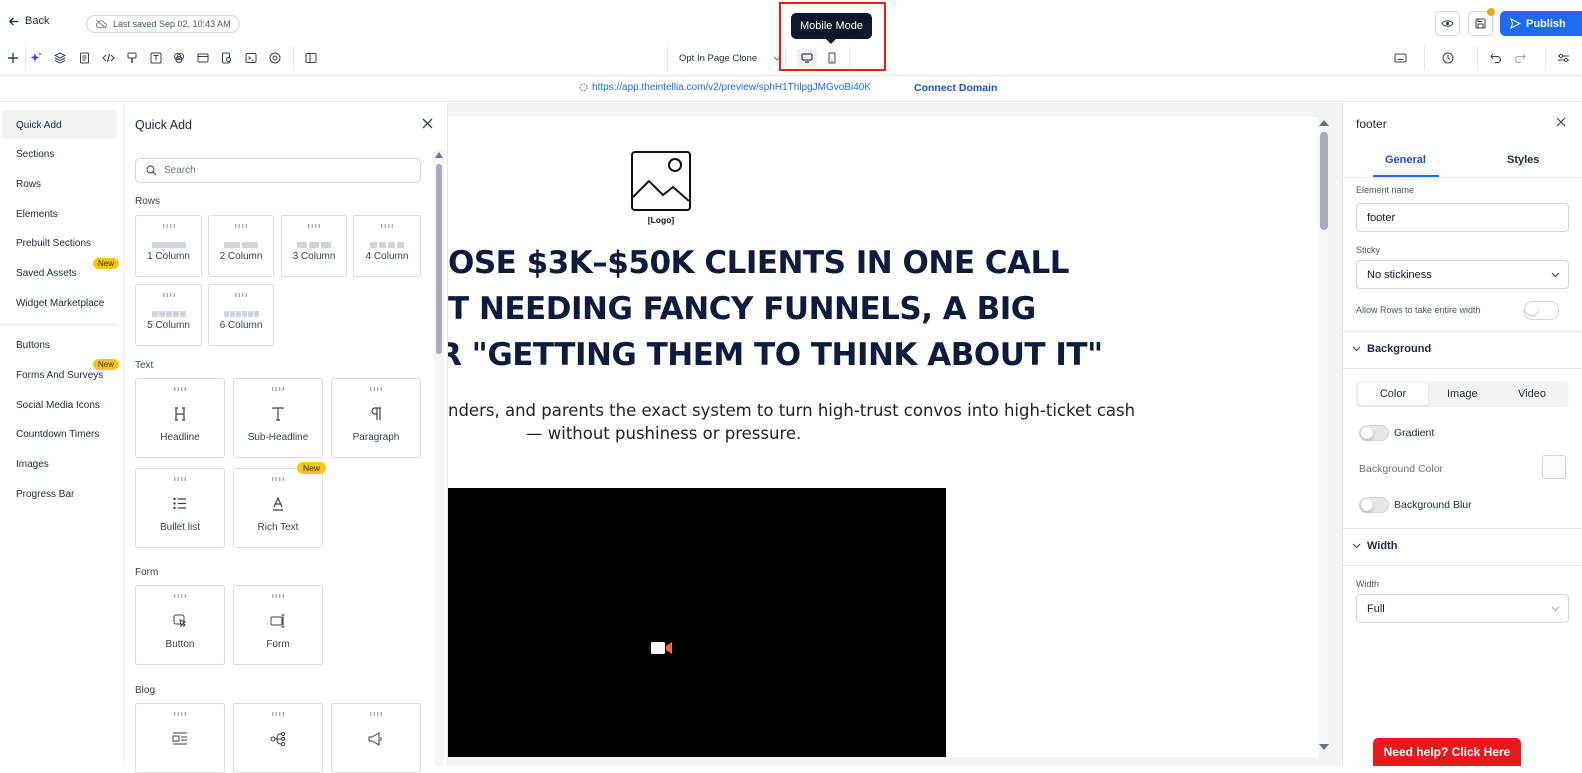 This screenshot has height=773, width=1582. Describe the element at coordinates (59, 375) in the screenshot. I see `nav-item-forms-and-surveys: Forms And Surveys` at that location.